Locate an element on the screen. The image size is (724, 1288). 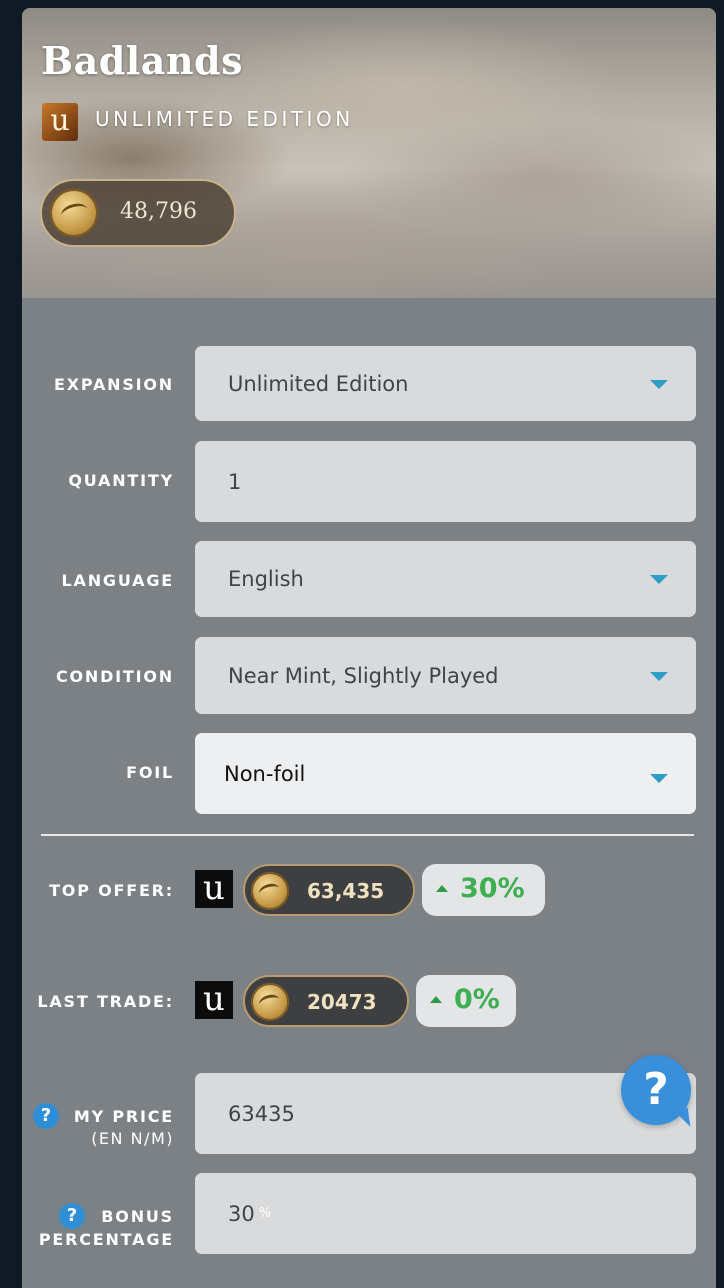
my-price-sublabel: (EN N/M) is located at coordinates (132, 1138).